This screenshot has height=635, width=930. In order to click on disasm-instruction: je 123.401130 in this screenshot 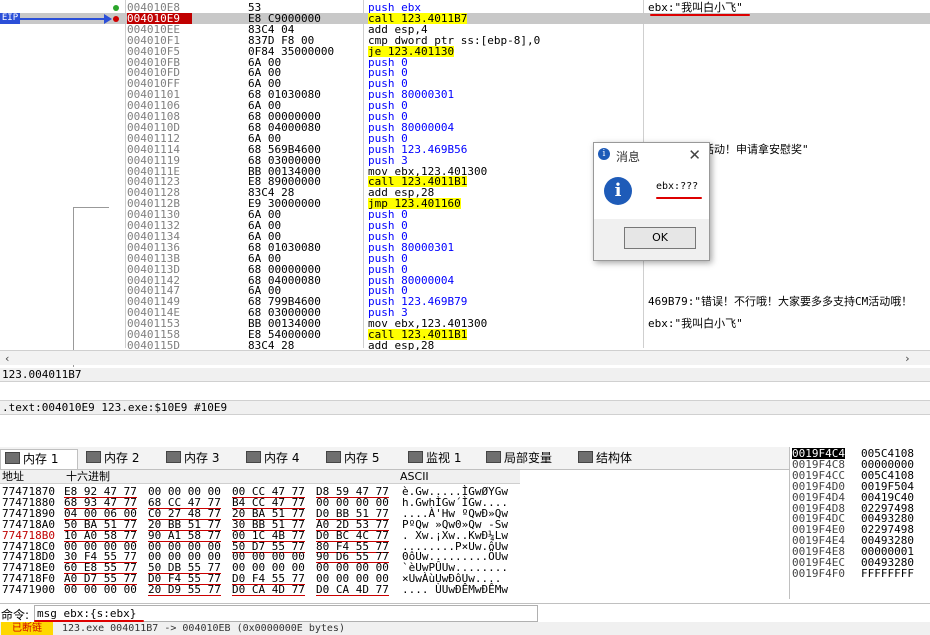, I will do `click(411, 51)`.